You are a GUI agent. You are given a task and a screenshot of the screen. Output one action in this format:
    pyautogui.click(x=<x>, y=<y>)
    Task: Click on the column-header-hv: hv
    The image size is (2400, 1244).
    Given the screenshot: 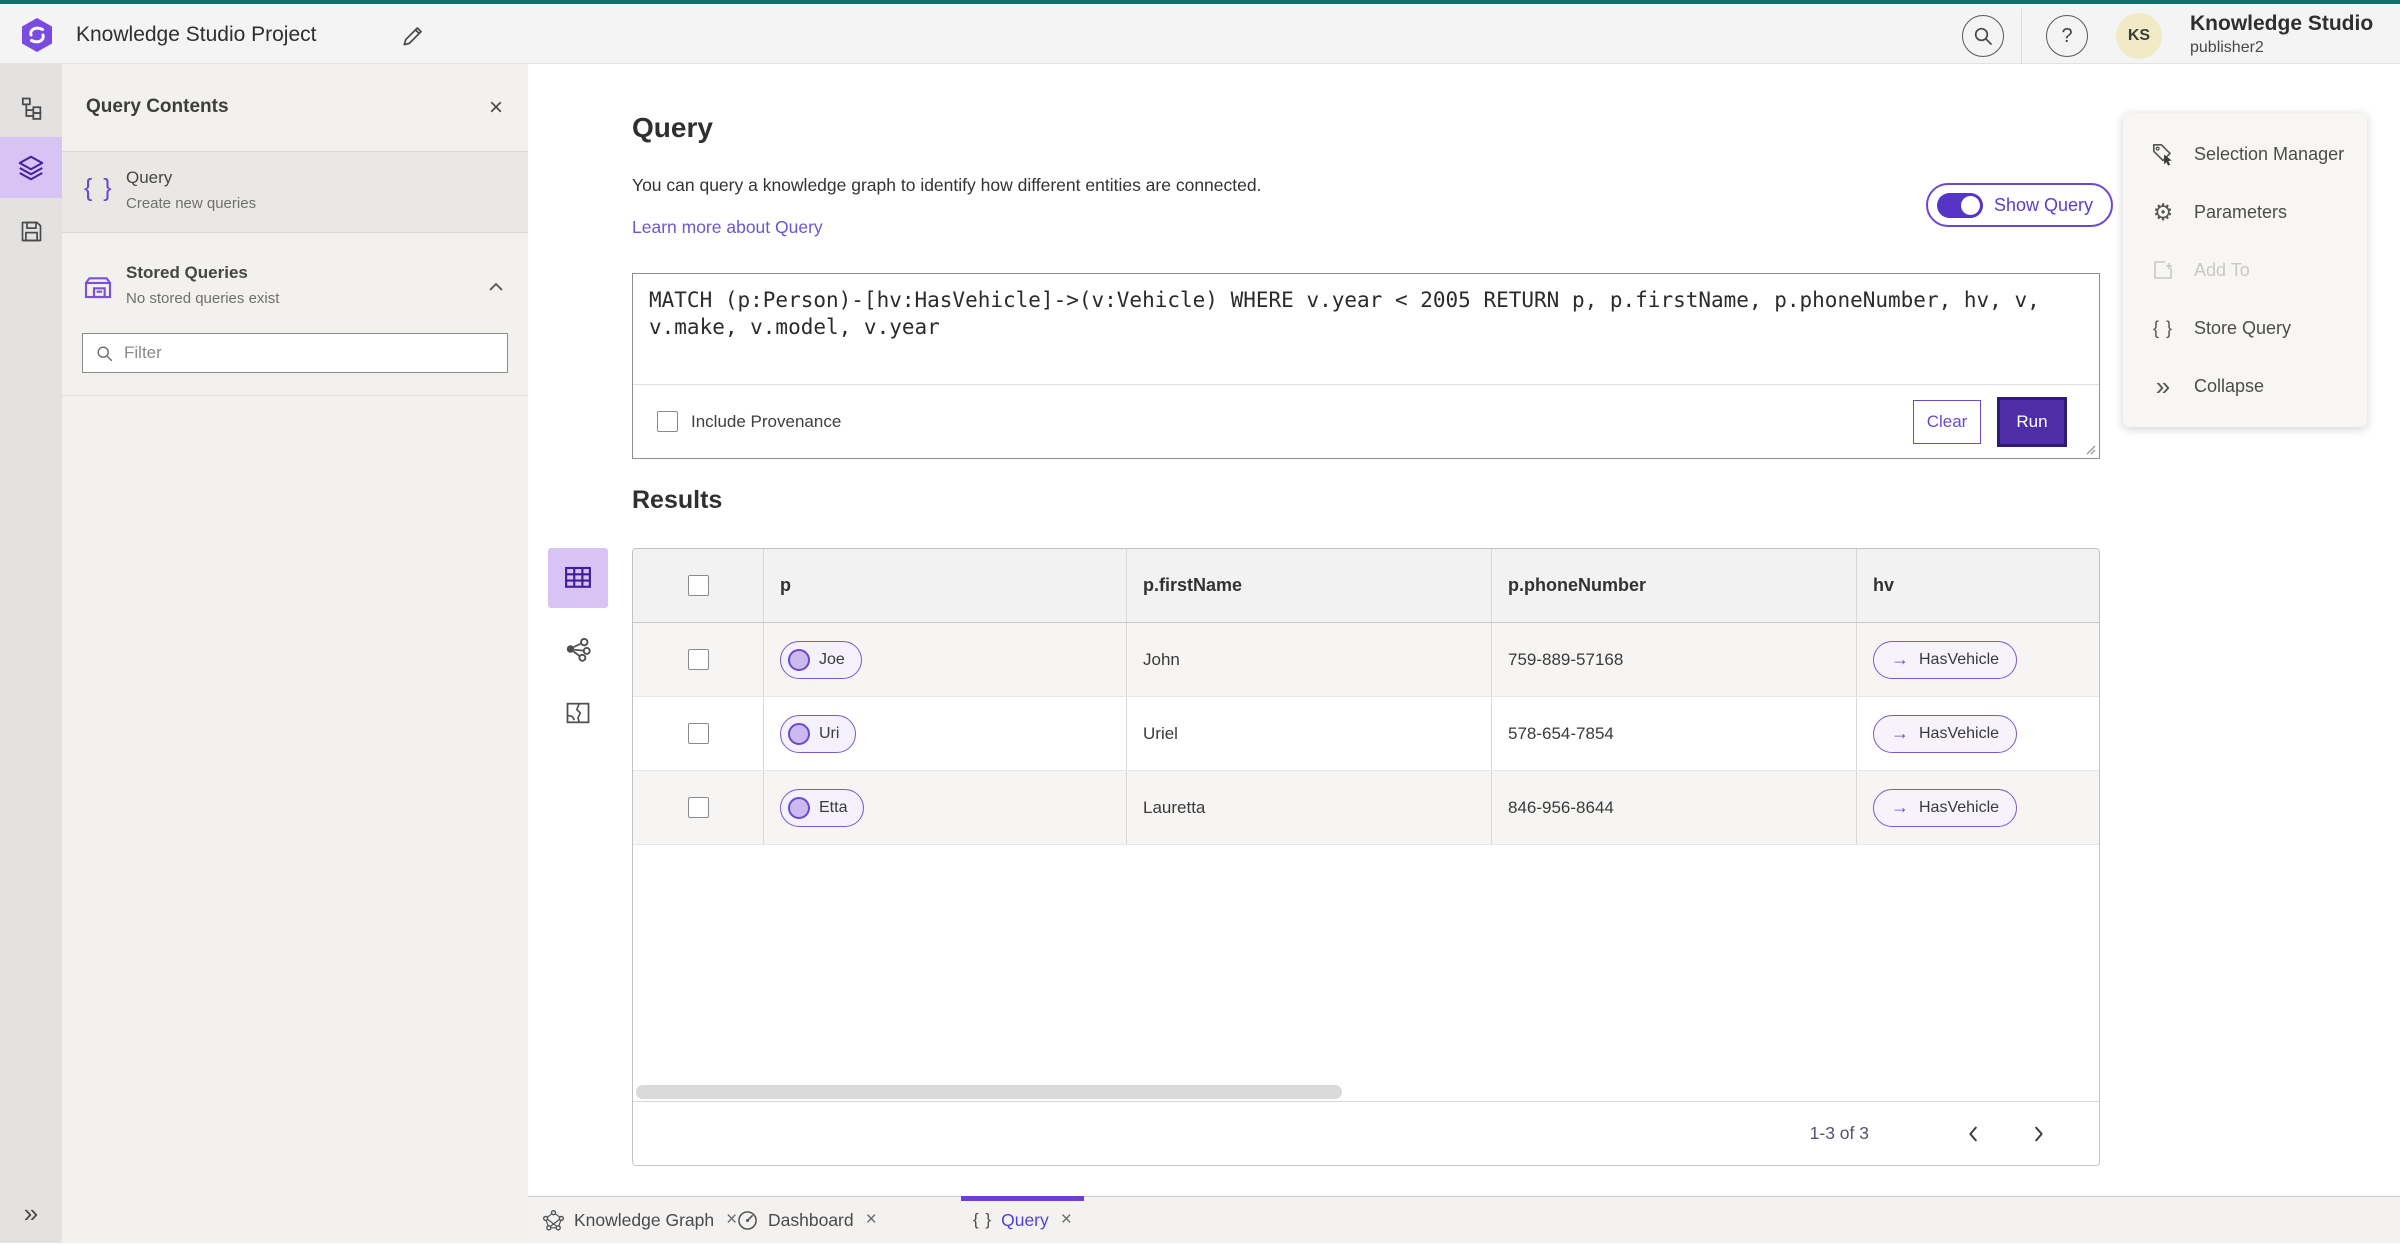 What is the action you would take?
    pyautogui.click(x=1977, y=585)
    